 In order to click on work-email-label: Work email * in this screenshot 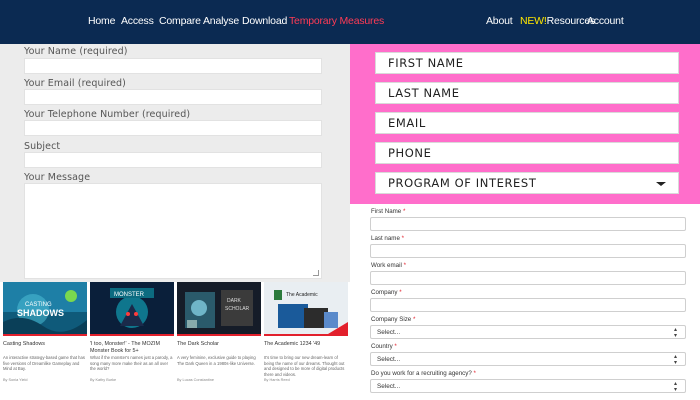, I will do `click(388, 265)`.